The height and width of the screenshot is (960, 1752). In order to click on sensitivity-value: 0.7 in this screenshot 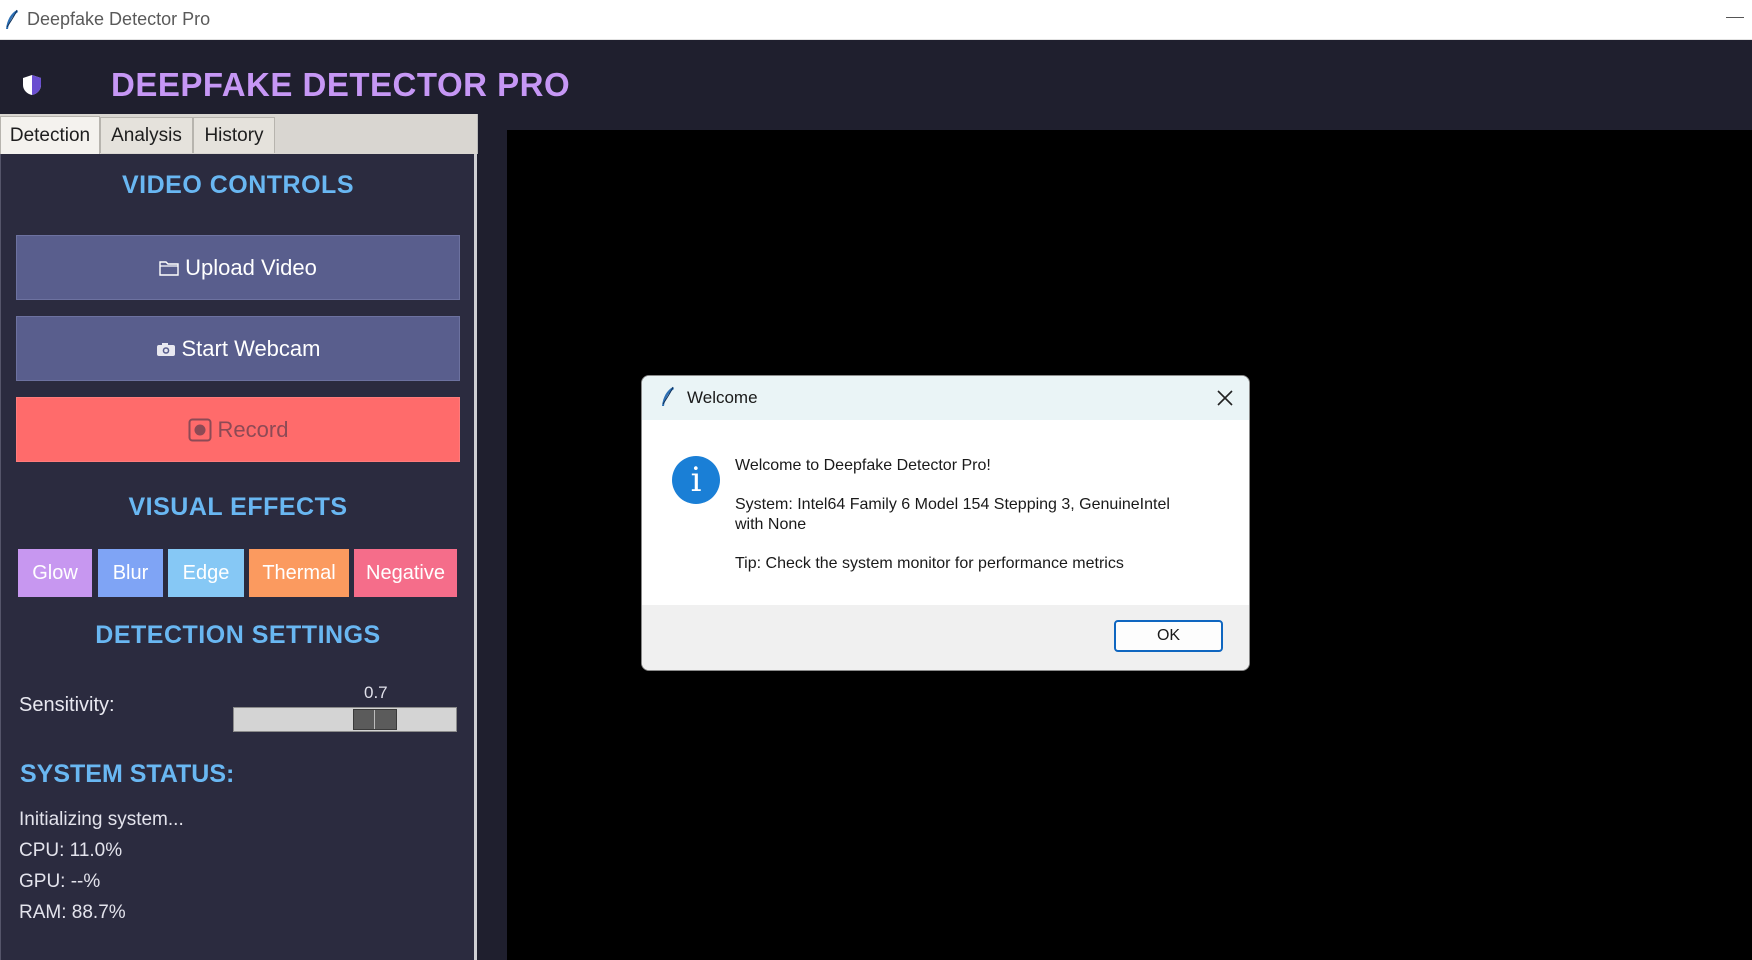, I will do `click(376, 692)`.